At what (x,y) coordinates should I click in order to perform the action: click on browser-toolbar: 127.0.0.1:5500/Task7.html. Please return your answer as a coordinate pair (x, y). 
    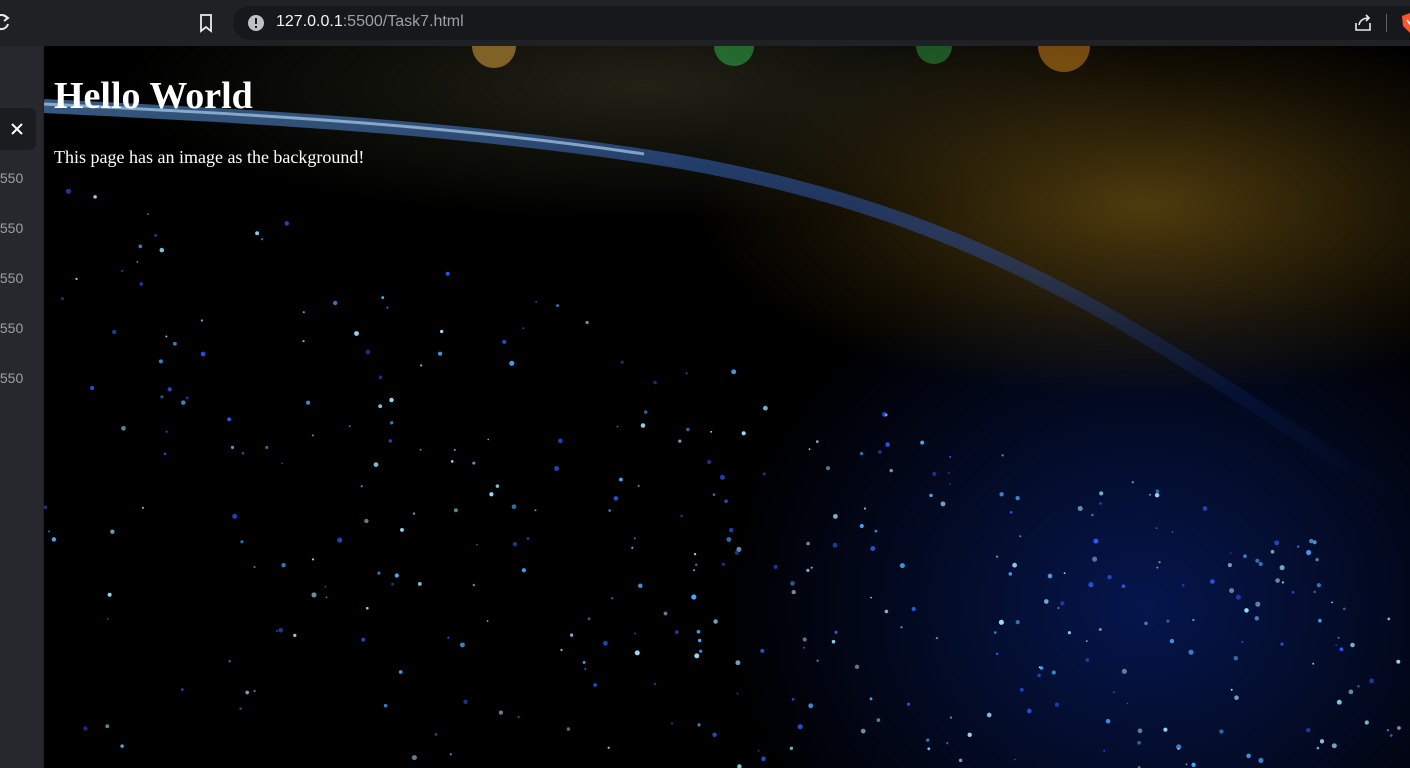
    Looking at the image, I should click on (705, 23).